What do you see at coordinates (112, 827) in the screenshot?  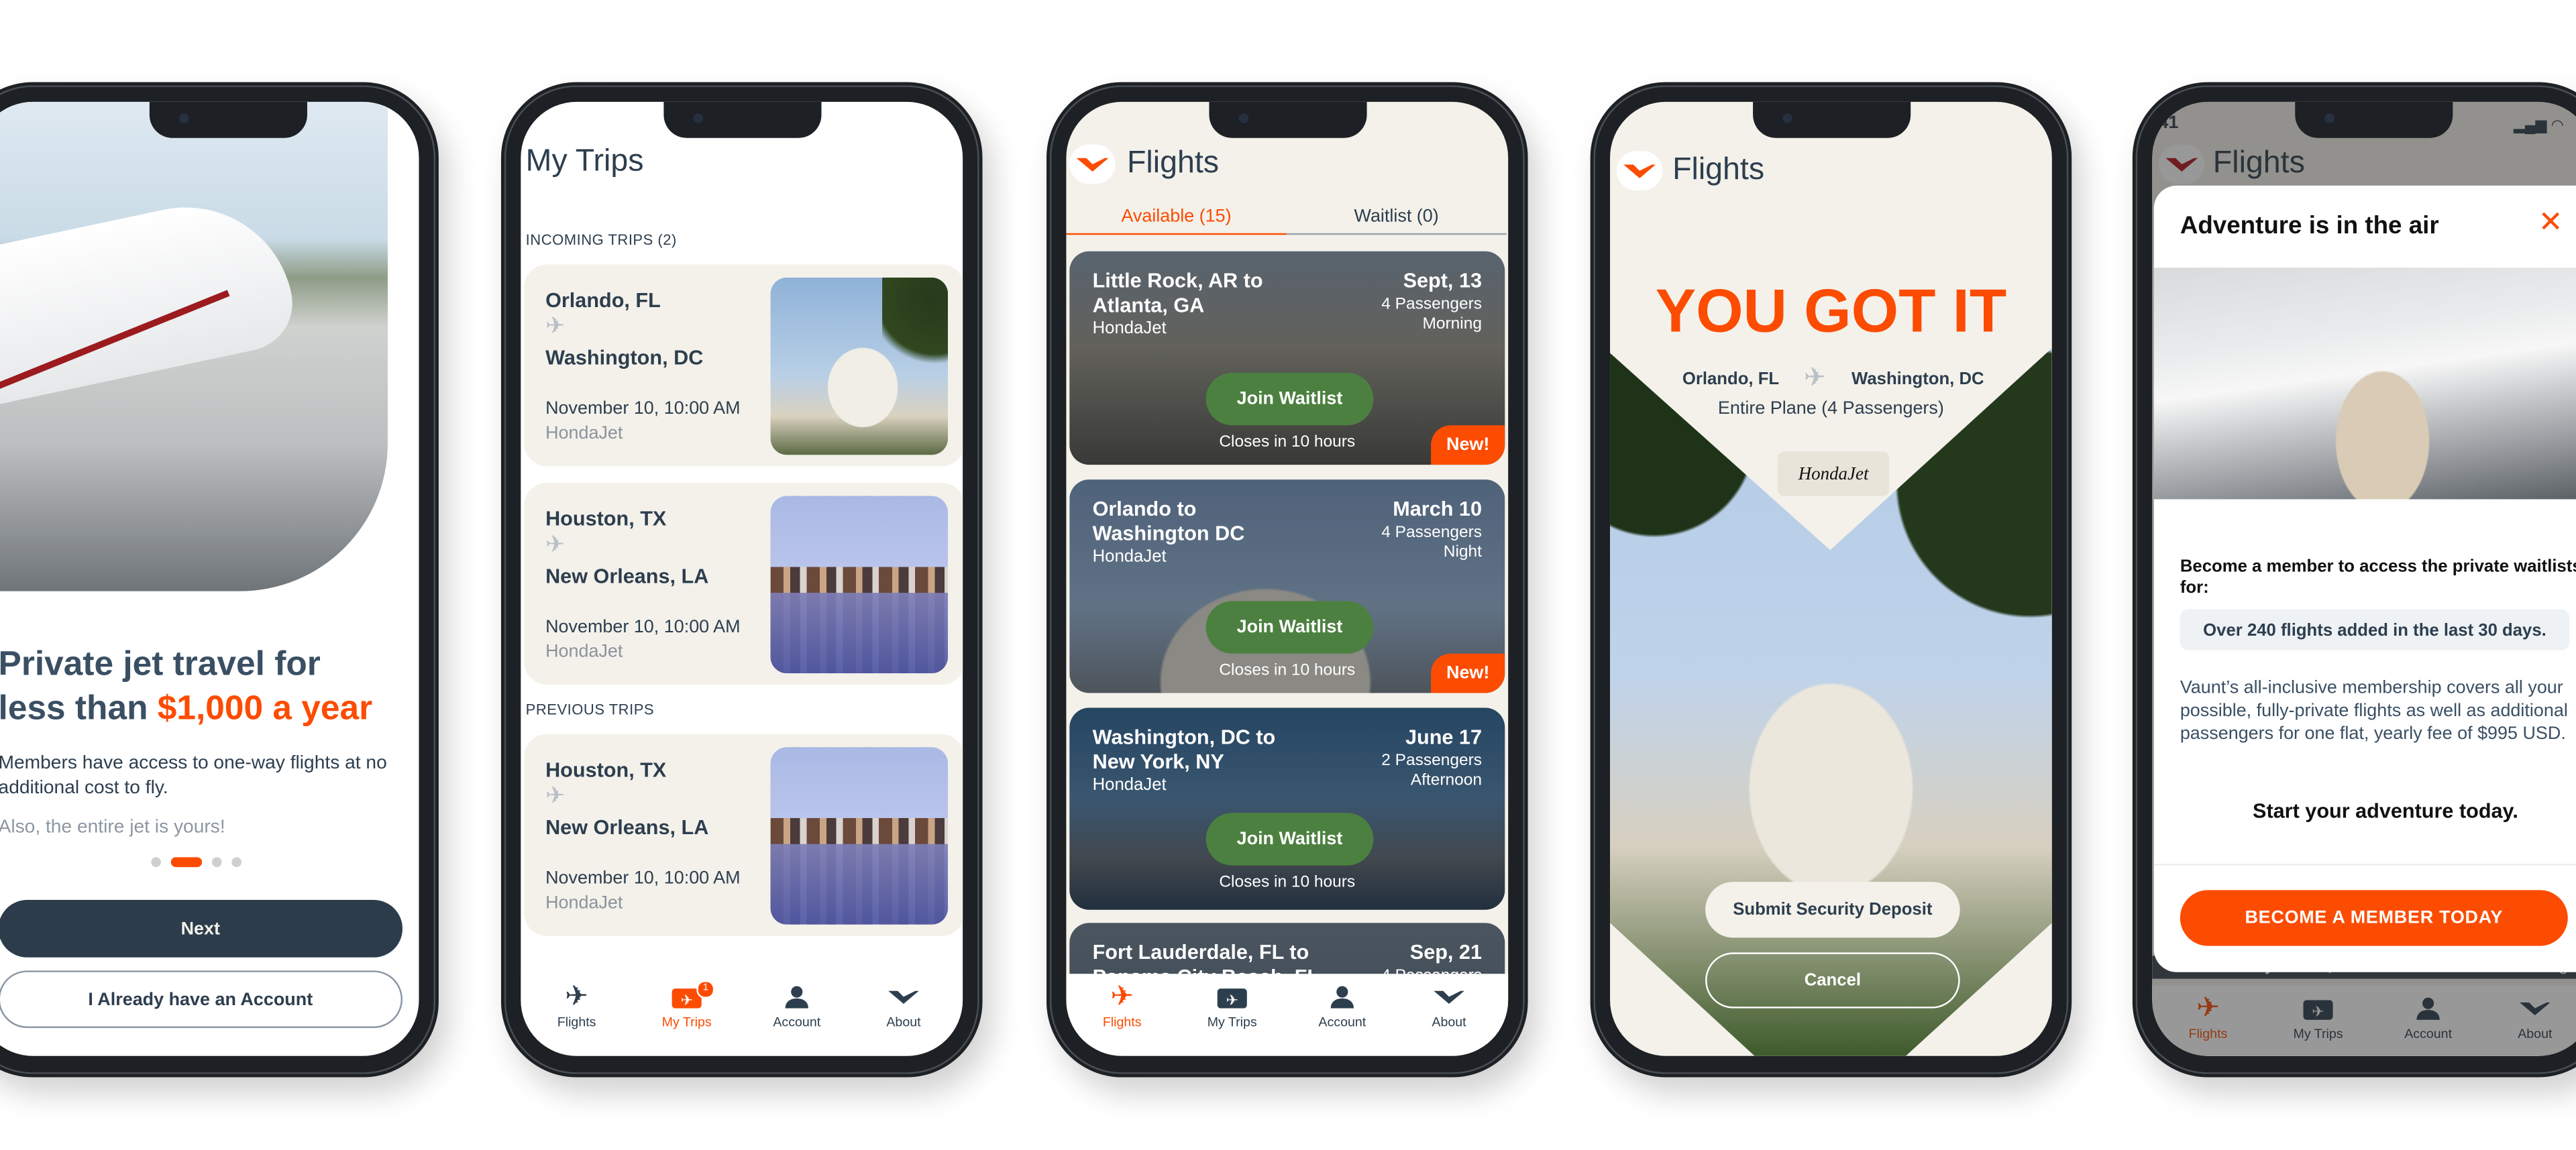 I see `onboarding-note: Also, the entire jet is yours!` at bounding box center [112, 827].